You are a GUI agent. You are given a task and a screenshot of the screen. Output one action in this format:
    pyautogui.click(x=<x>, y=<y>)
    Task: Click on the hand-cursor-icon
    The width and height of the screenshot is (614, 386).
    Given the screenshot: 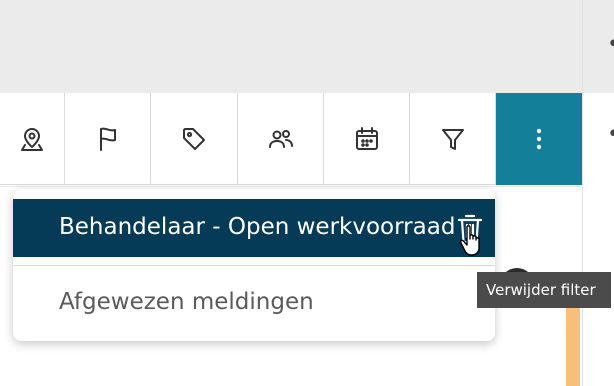 What is the action you would take?
    pyautogui.click(x=470, y=240)
    